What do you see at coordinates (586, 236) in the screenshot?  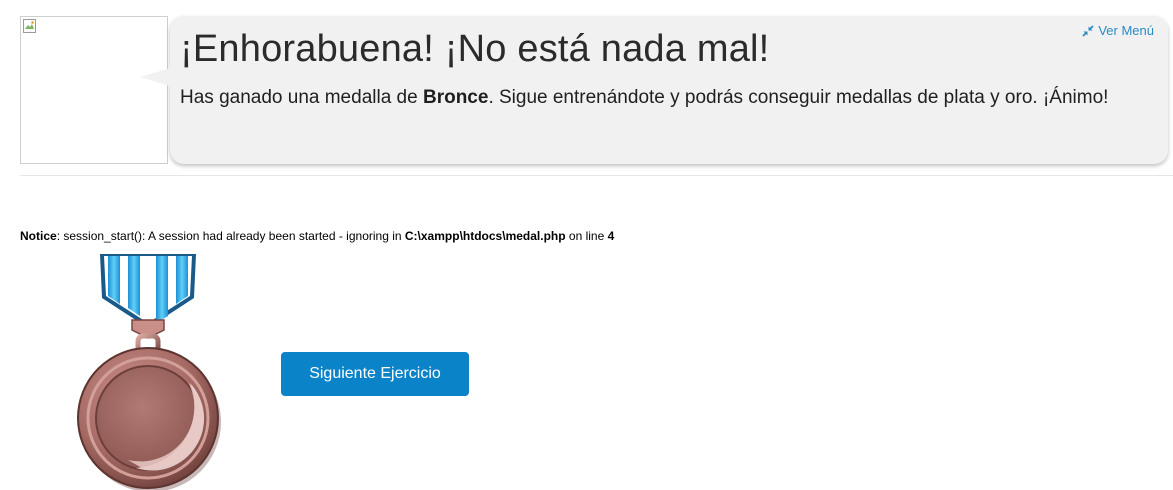 I see `notice-line-text: on line` at bounding box center [586, 236].